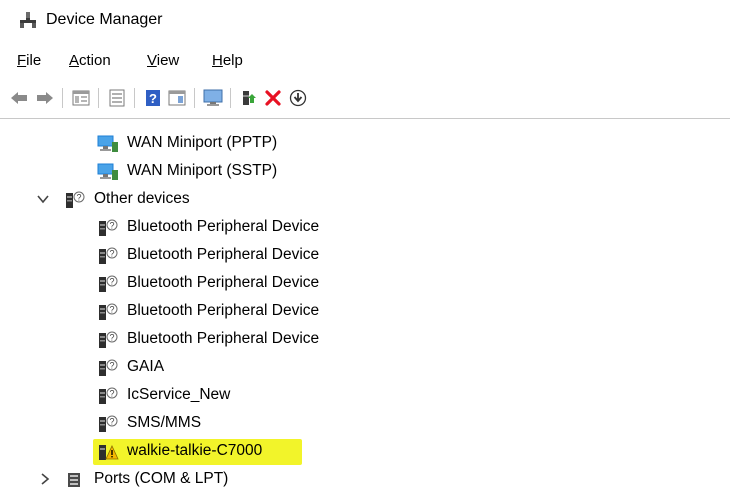 Image resolution: width=730 pixels, height=494 pixels. I want to click on menu-view: View, so click(163, 60).